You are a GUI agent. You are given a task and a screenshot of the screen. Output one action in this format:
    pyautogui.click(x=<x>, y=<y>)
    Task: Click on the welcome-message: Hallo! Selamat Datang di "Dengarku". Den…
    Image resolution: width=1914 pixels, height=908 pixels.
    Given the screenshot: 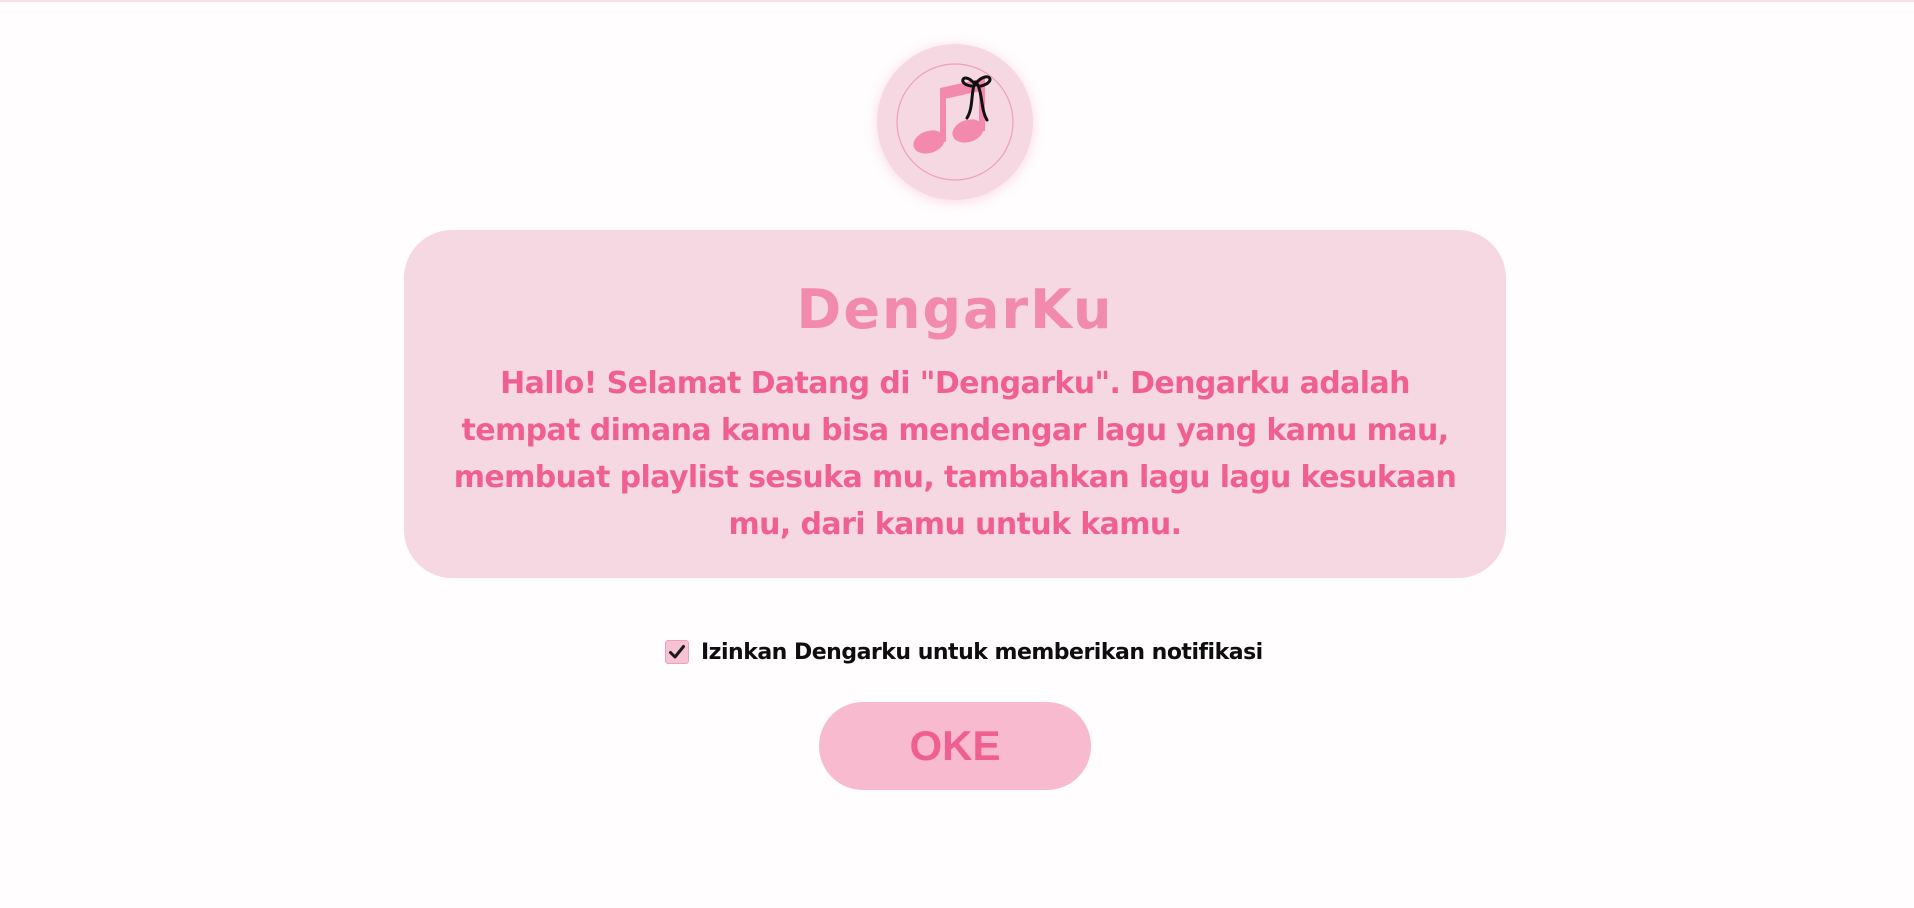 What is the action you would take?
    pyautogui.click(x=955, y=454)
    